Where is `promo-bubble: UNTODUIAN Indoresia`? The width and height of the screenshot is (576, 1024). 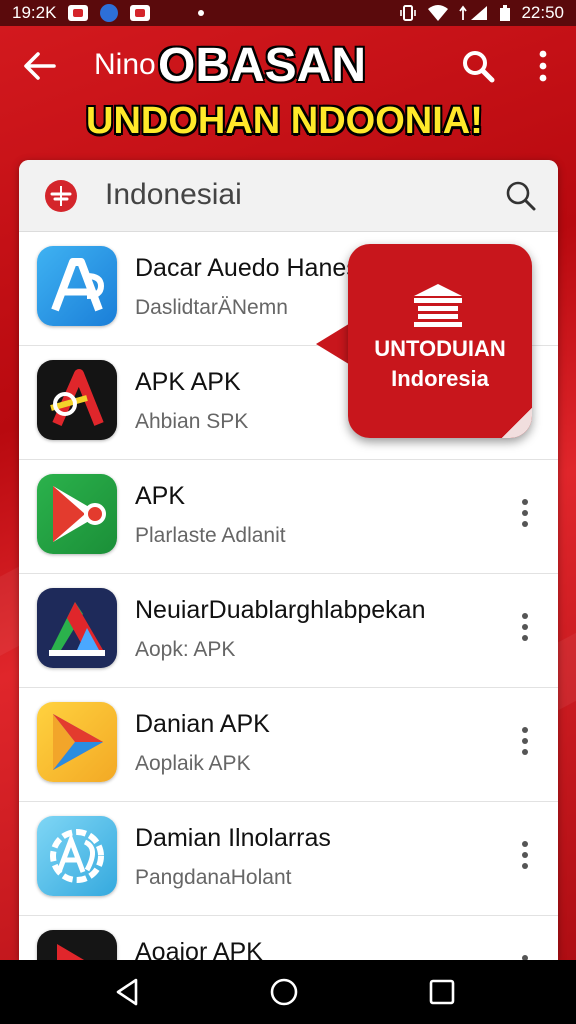
promo-bubble: UNTODUIAN Indoresia is located at coordinates (440, 341).